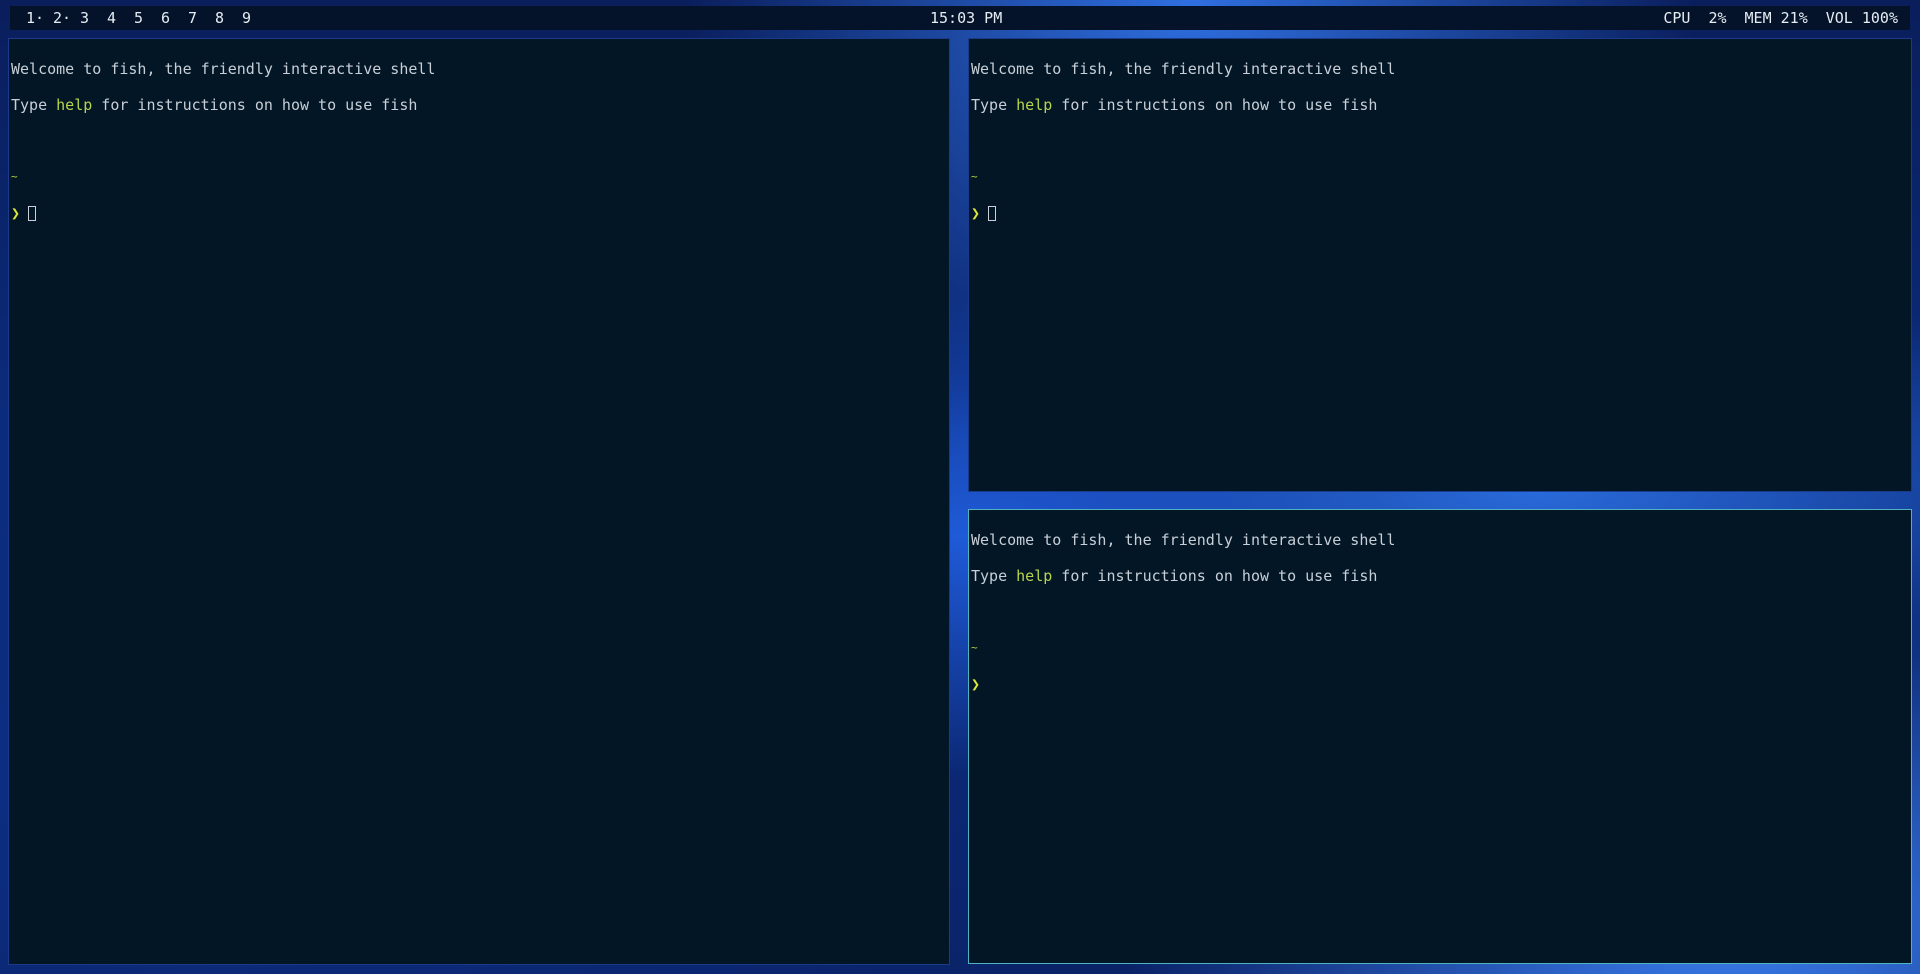  I want to click on system-stats: CPU 2% MEM 21% VOL 100%, so click(1771, 18).